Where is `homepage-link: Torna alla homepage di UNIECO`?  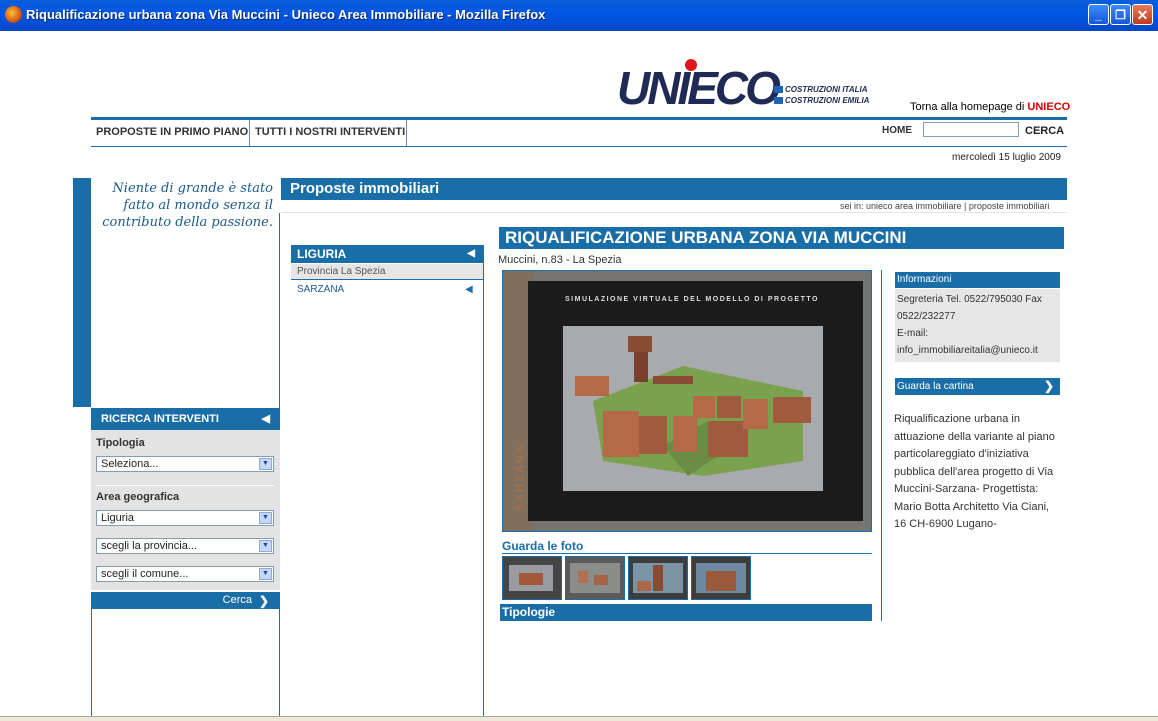
homepage-link: Torna alla homepage di UNIECO is located at coordinates (990, 107).